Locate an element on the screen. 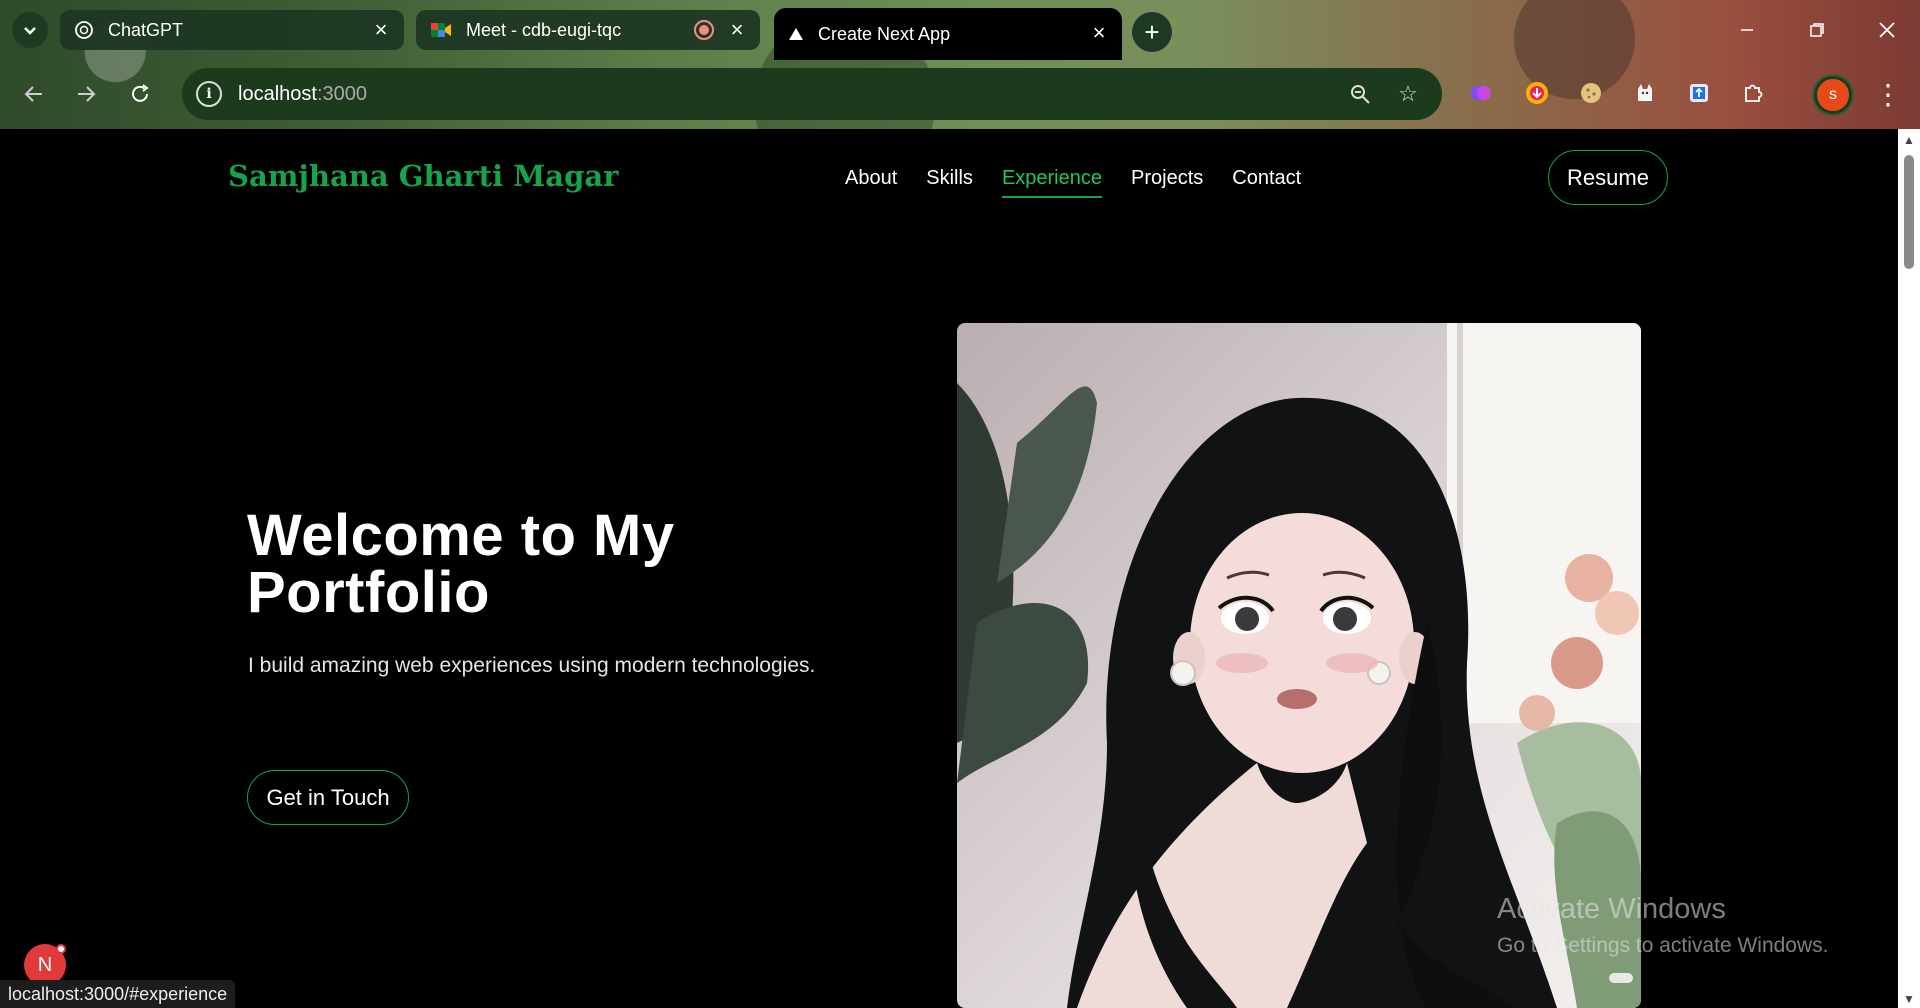 Image resolution: width=1920 pixels, height=1008 pixels. get-in-touch-button: Get in Touch is located at coordinates (328, 797).